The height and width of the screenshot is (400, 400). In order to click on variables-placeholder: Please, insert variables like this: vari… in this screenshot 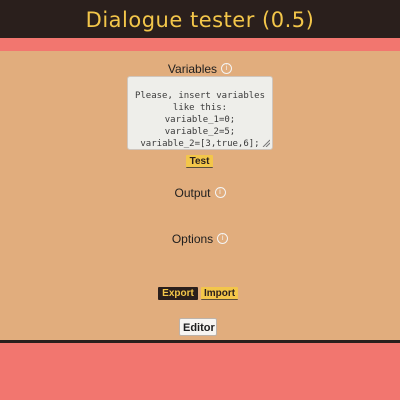, I will do `click(200, 120)`.